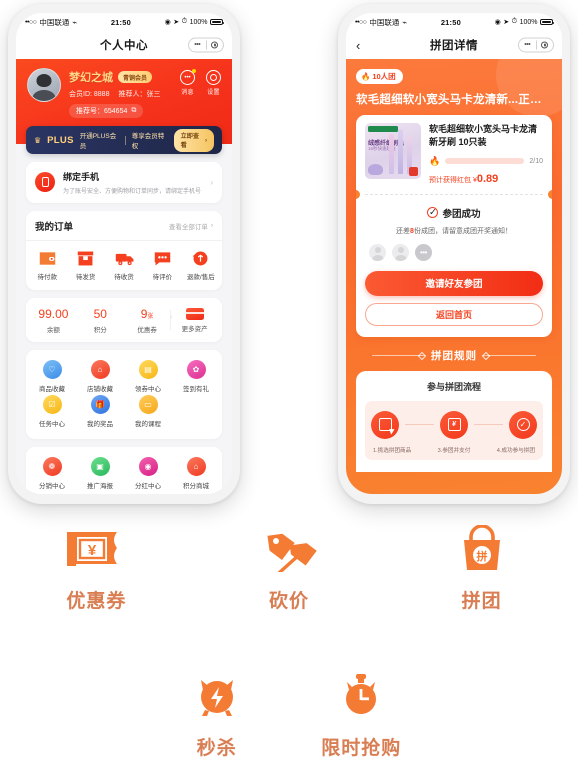 The width and height of the screenshot is (578, 766). What do you see at coordinates (384, 22) in the screenshot?
I see `carrier-label: 中国联通` at bounding box center [384, 22].